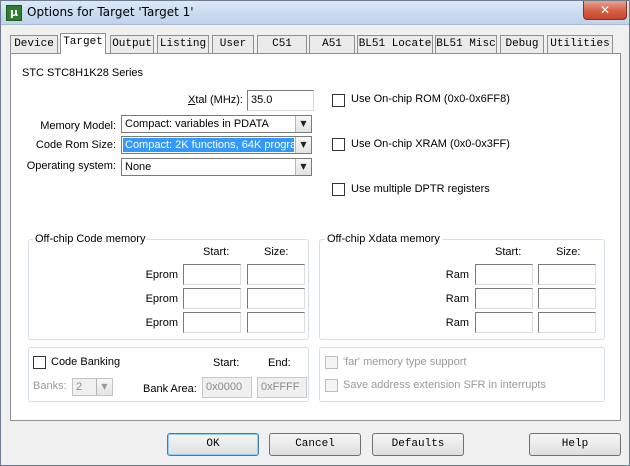 The image size is (630, 466). What do you see at coordinates (444, 385) in the screenshot?
I see `save-sfr-label: Save address extension SFR in interrupts` at bounding box center [444, 385].